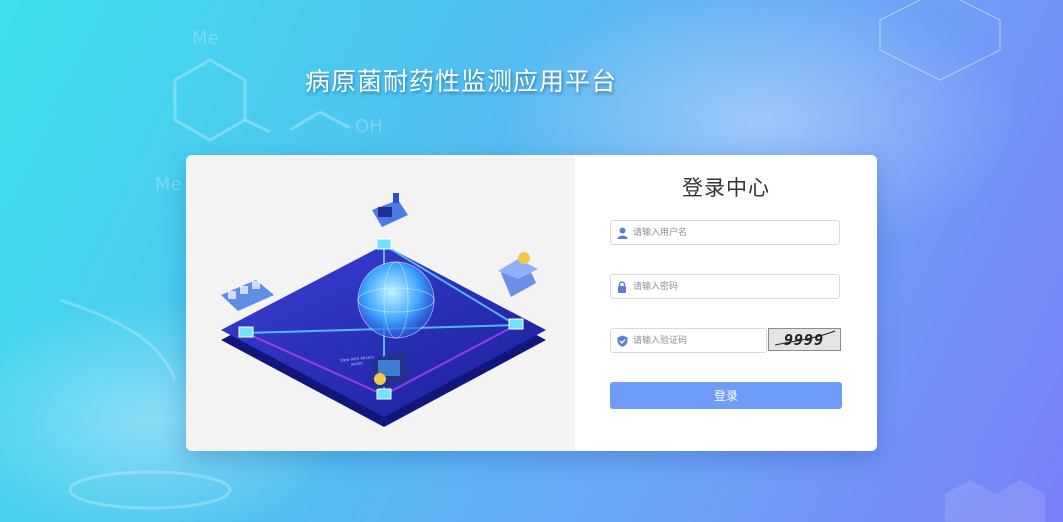 This screenshot has height=522, width=1063. What do you see at coordinates (736, 232) in the screenshot?
I see `username-input` at bounding box center [736, 232].